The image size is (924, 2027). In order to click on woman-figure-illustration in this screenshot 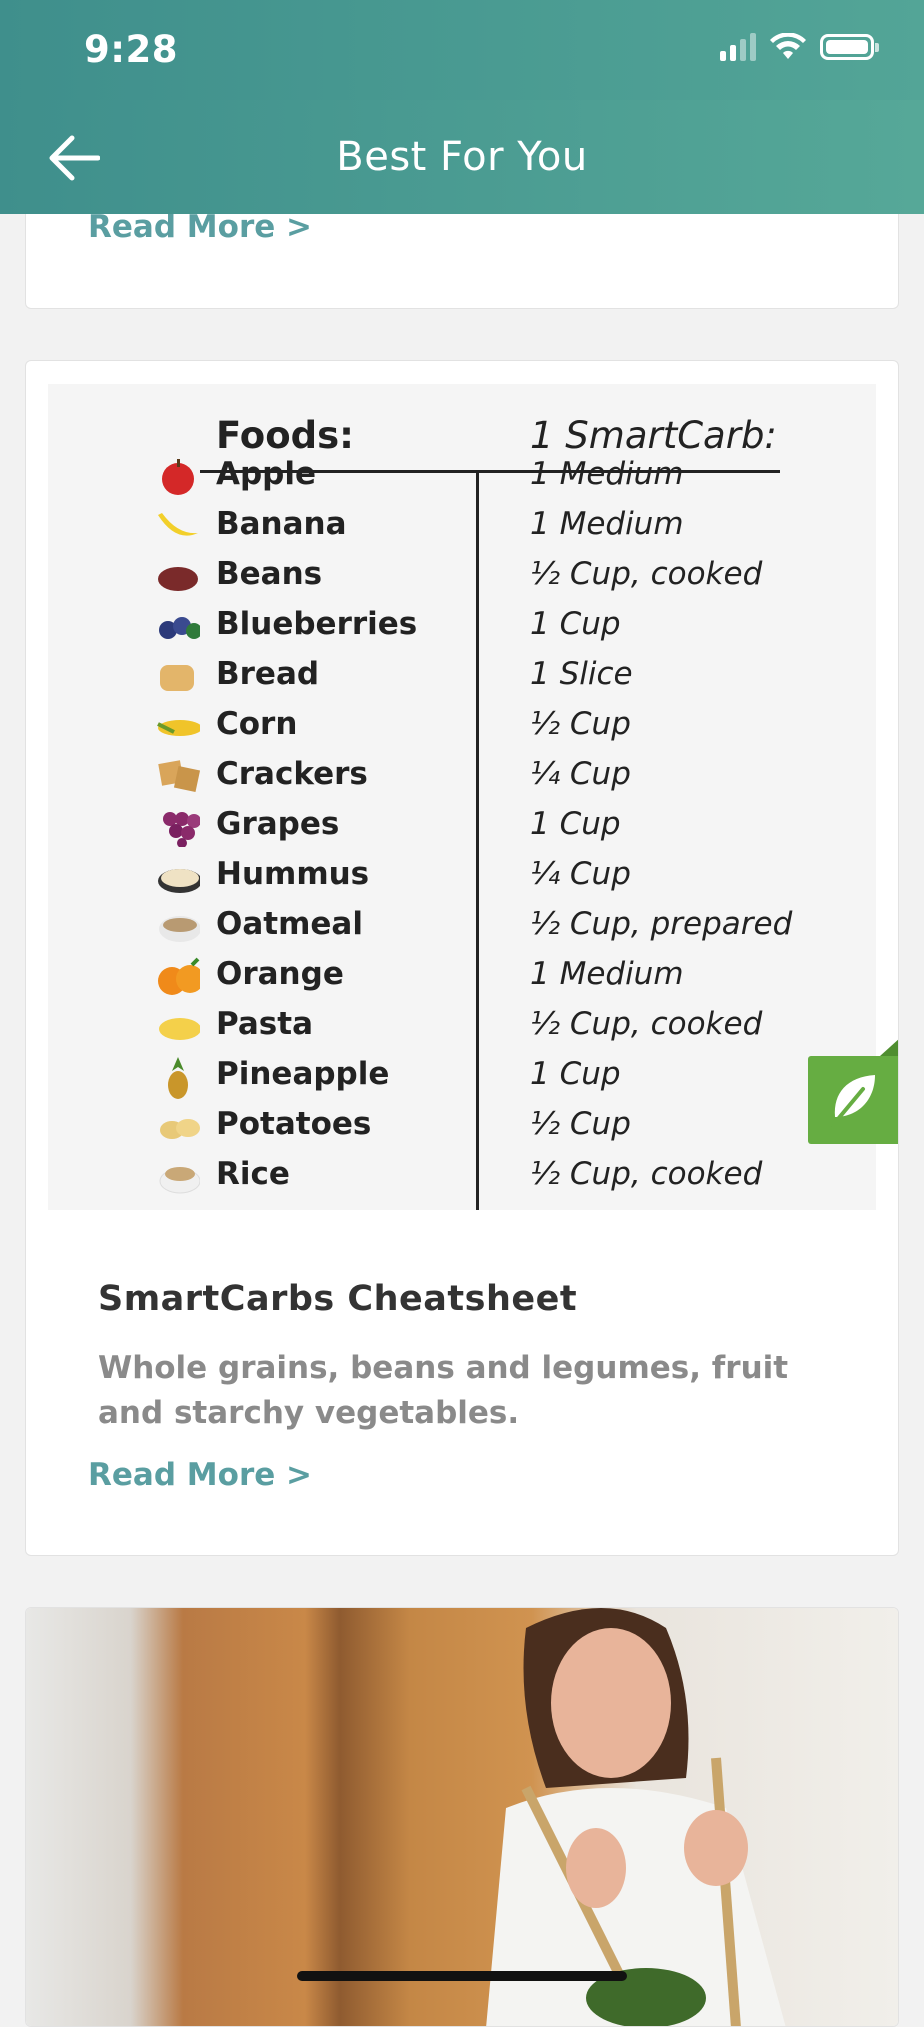, I will do `click(636, 1817)`.